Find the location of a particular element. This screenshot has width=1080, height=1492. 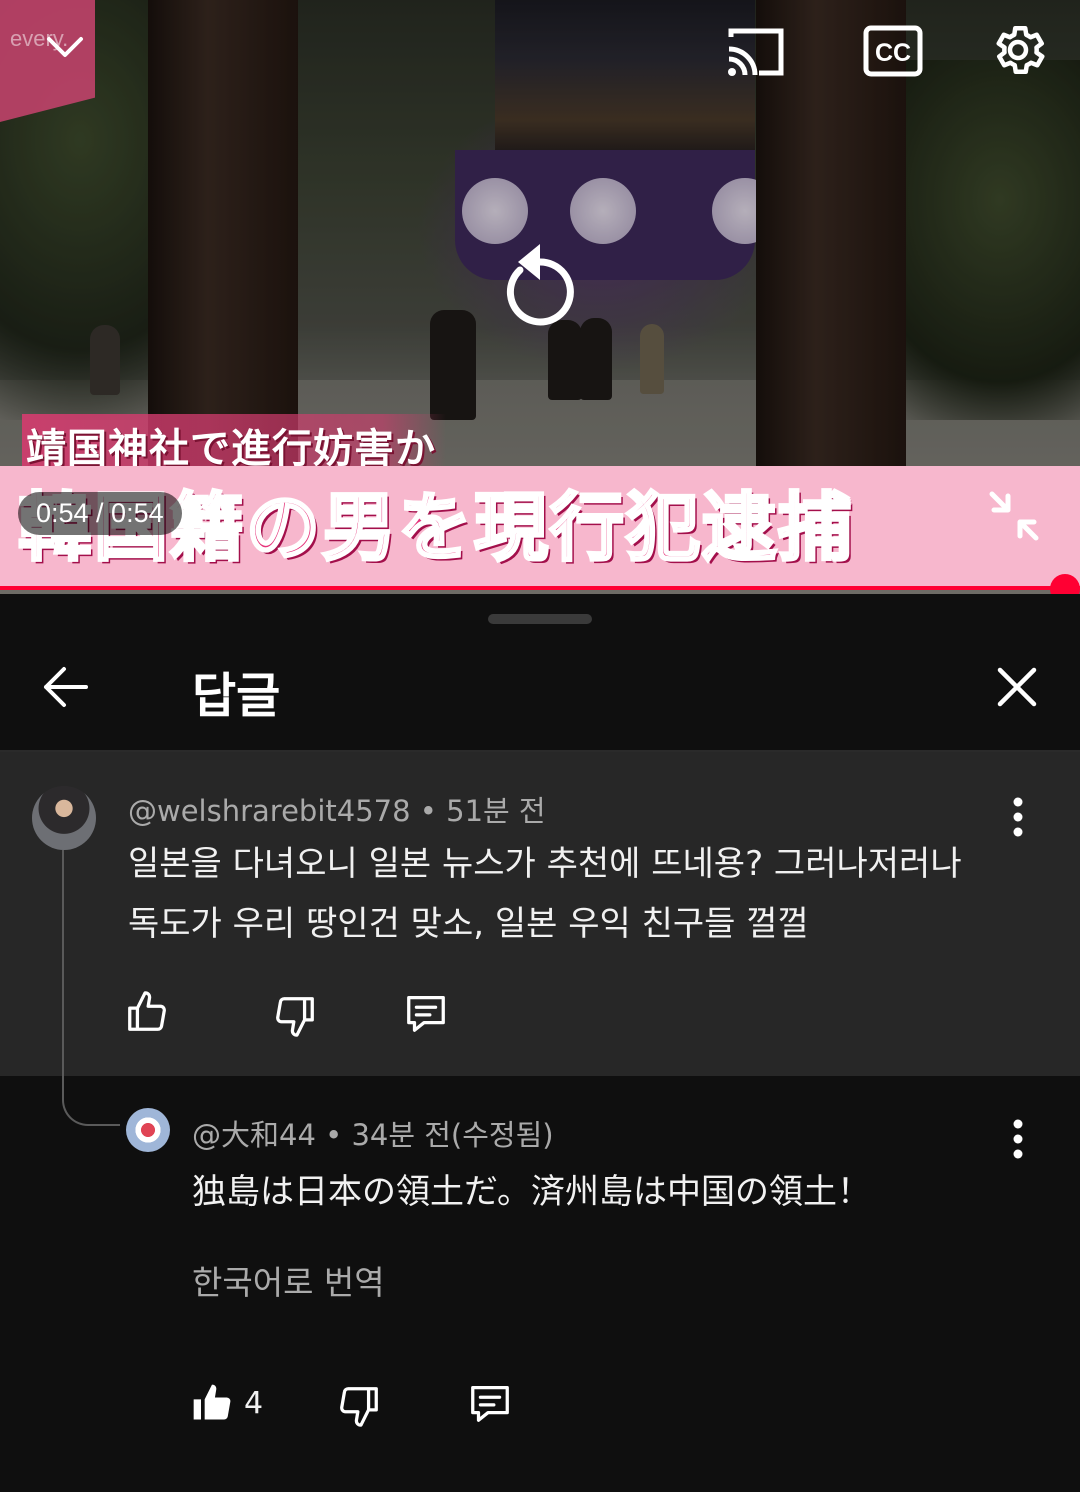

cc-icon: CC is located at coordinates (893, 51).